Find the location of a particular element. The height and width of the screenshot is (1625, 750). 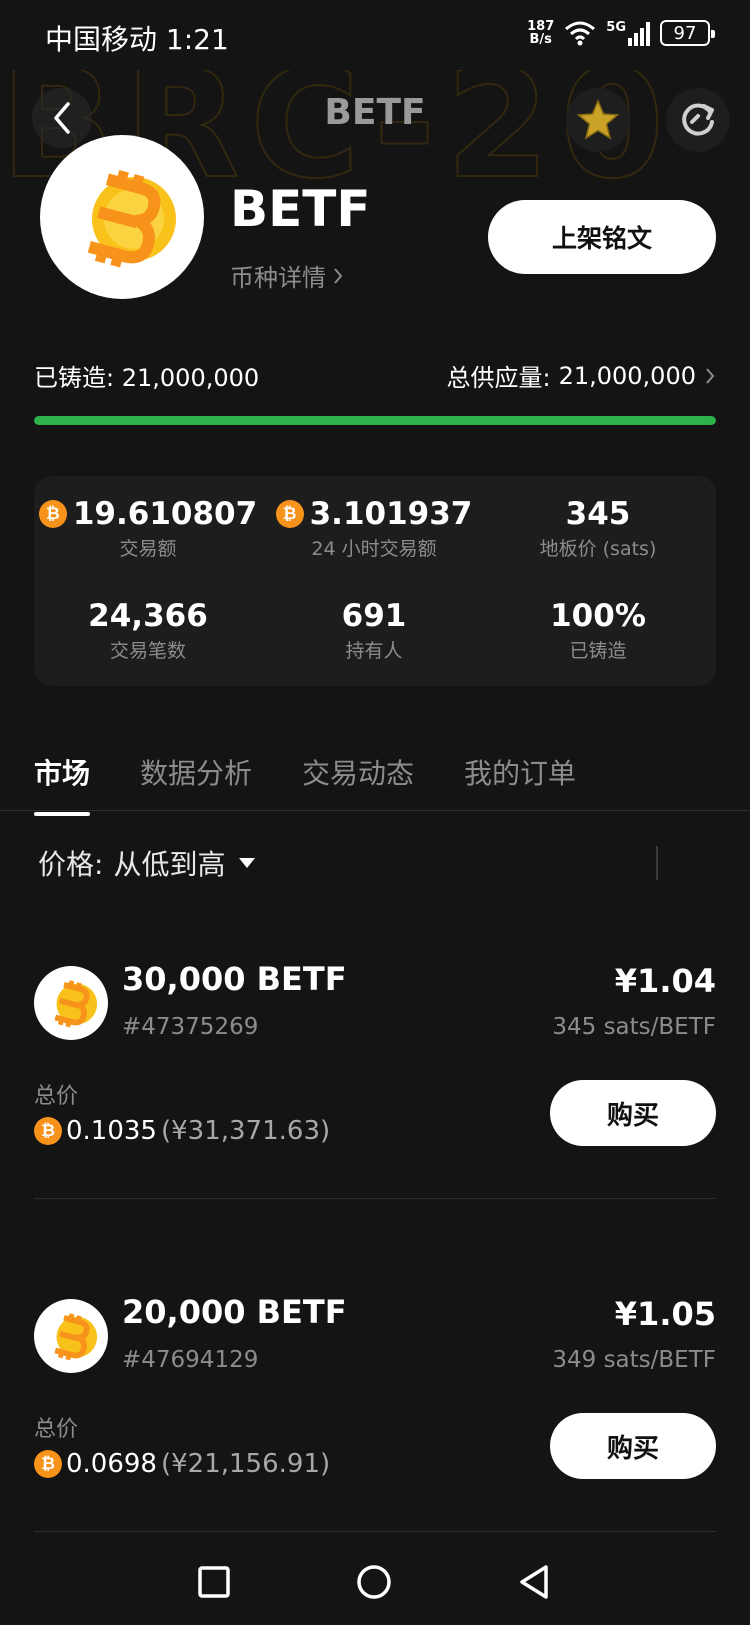

stat-volume: ₿ 19.610807 交易额 is located at coordinates (148, 528).